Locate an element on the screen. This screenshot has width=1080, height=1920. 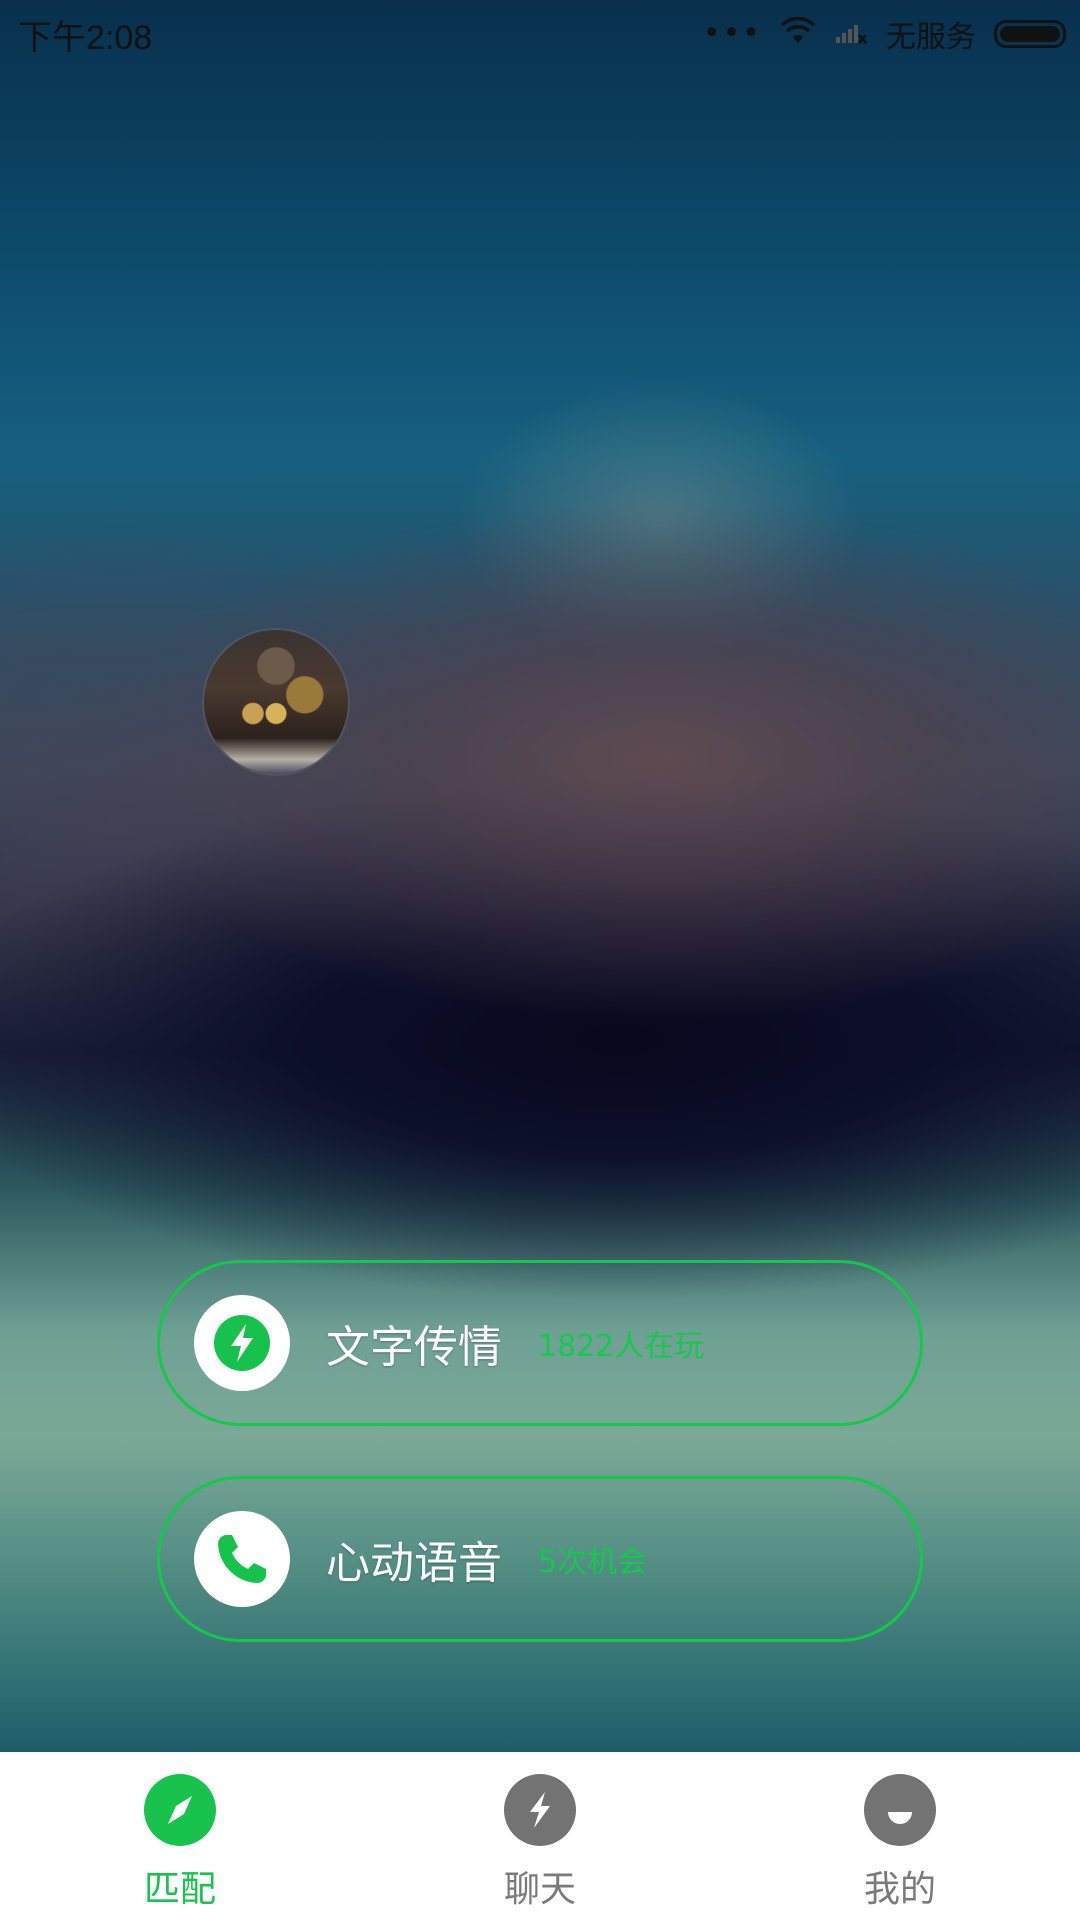
text-chat-mode-button: 文字传情 1822人在玩 is located at coordinates (540, 1343).